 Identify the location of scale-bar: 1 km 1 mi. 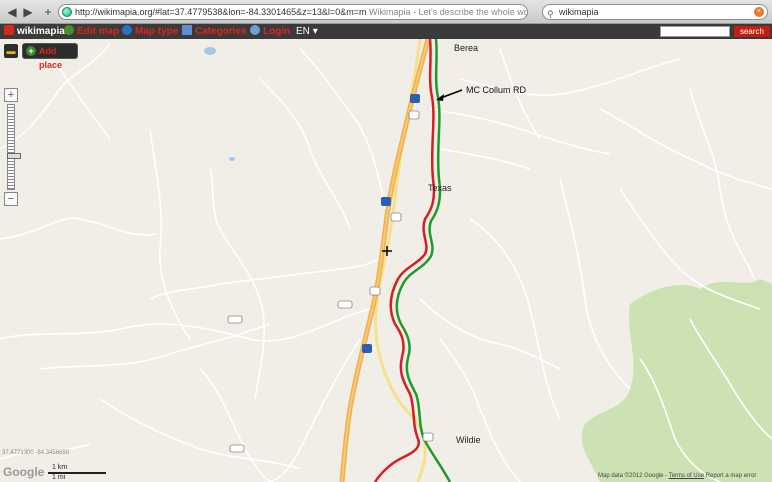
(78, 472).